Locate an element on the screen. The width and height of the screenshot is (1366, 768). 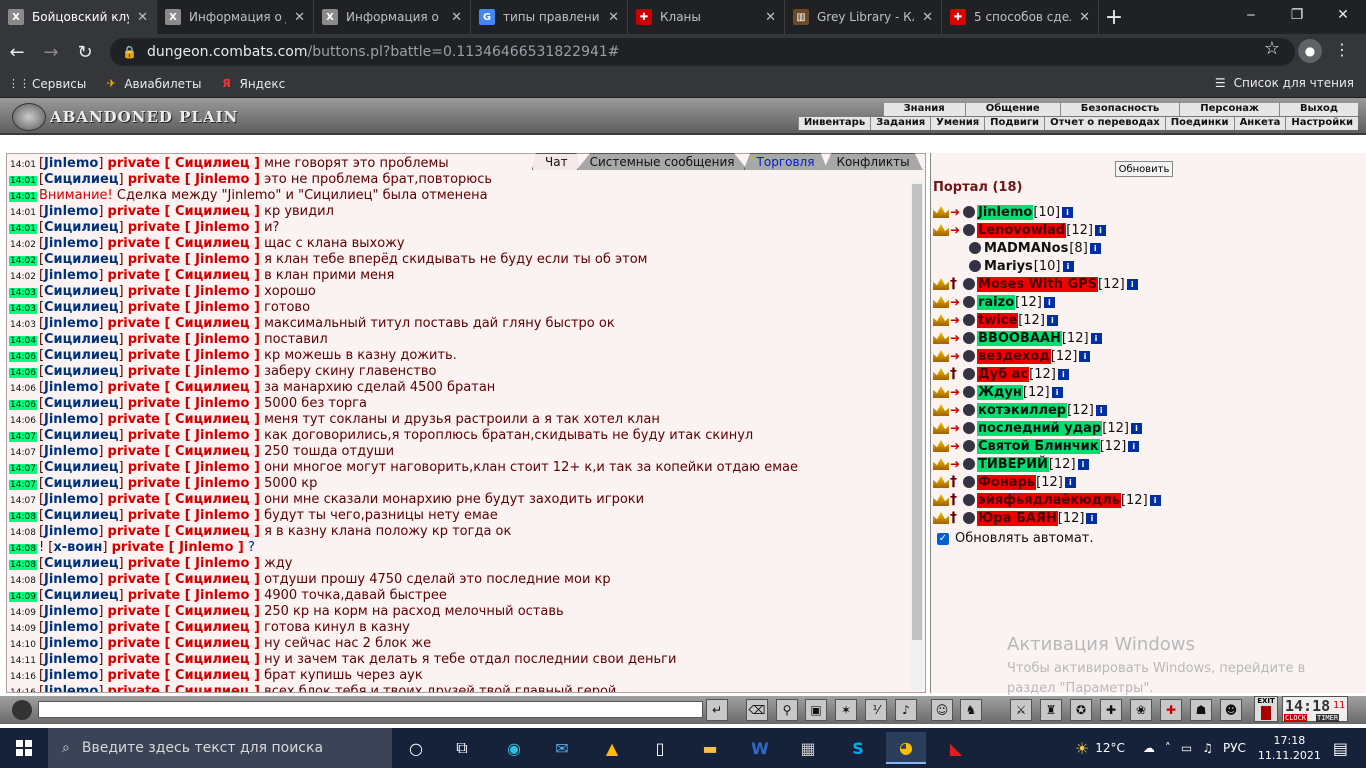
browser-menu-icon: ⋮ is located at coordinates (1342, 49).